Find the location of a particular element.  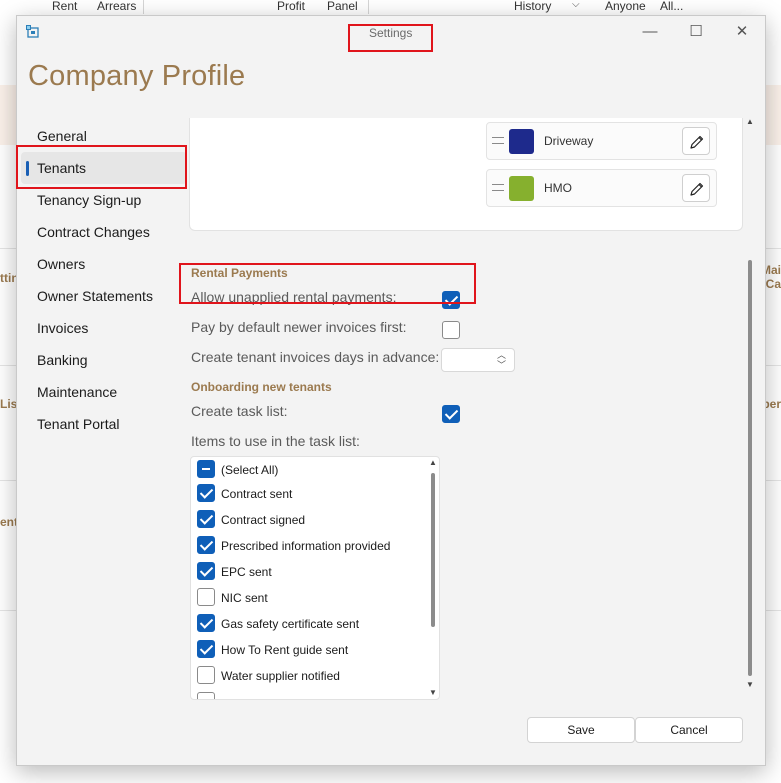

nav-item-label: Maintenance is located at coordinates (77, 392).